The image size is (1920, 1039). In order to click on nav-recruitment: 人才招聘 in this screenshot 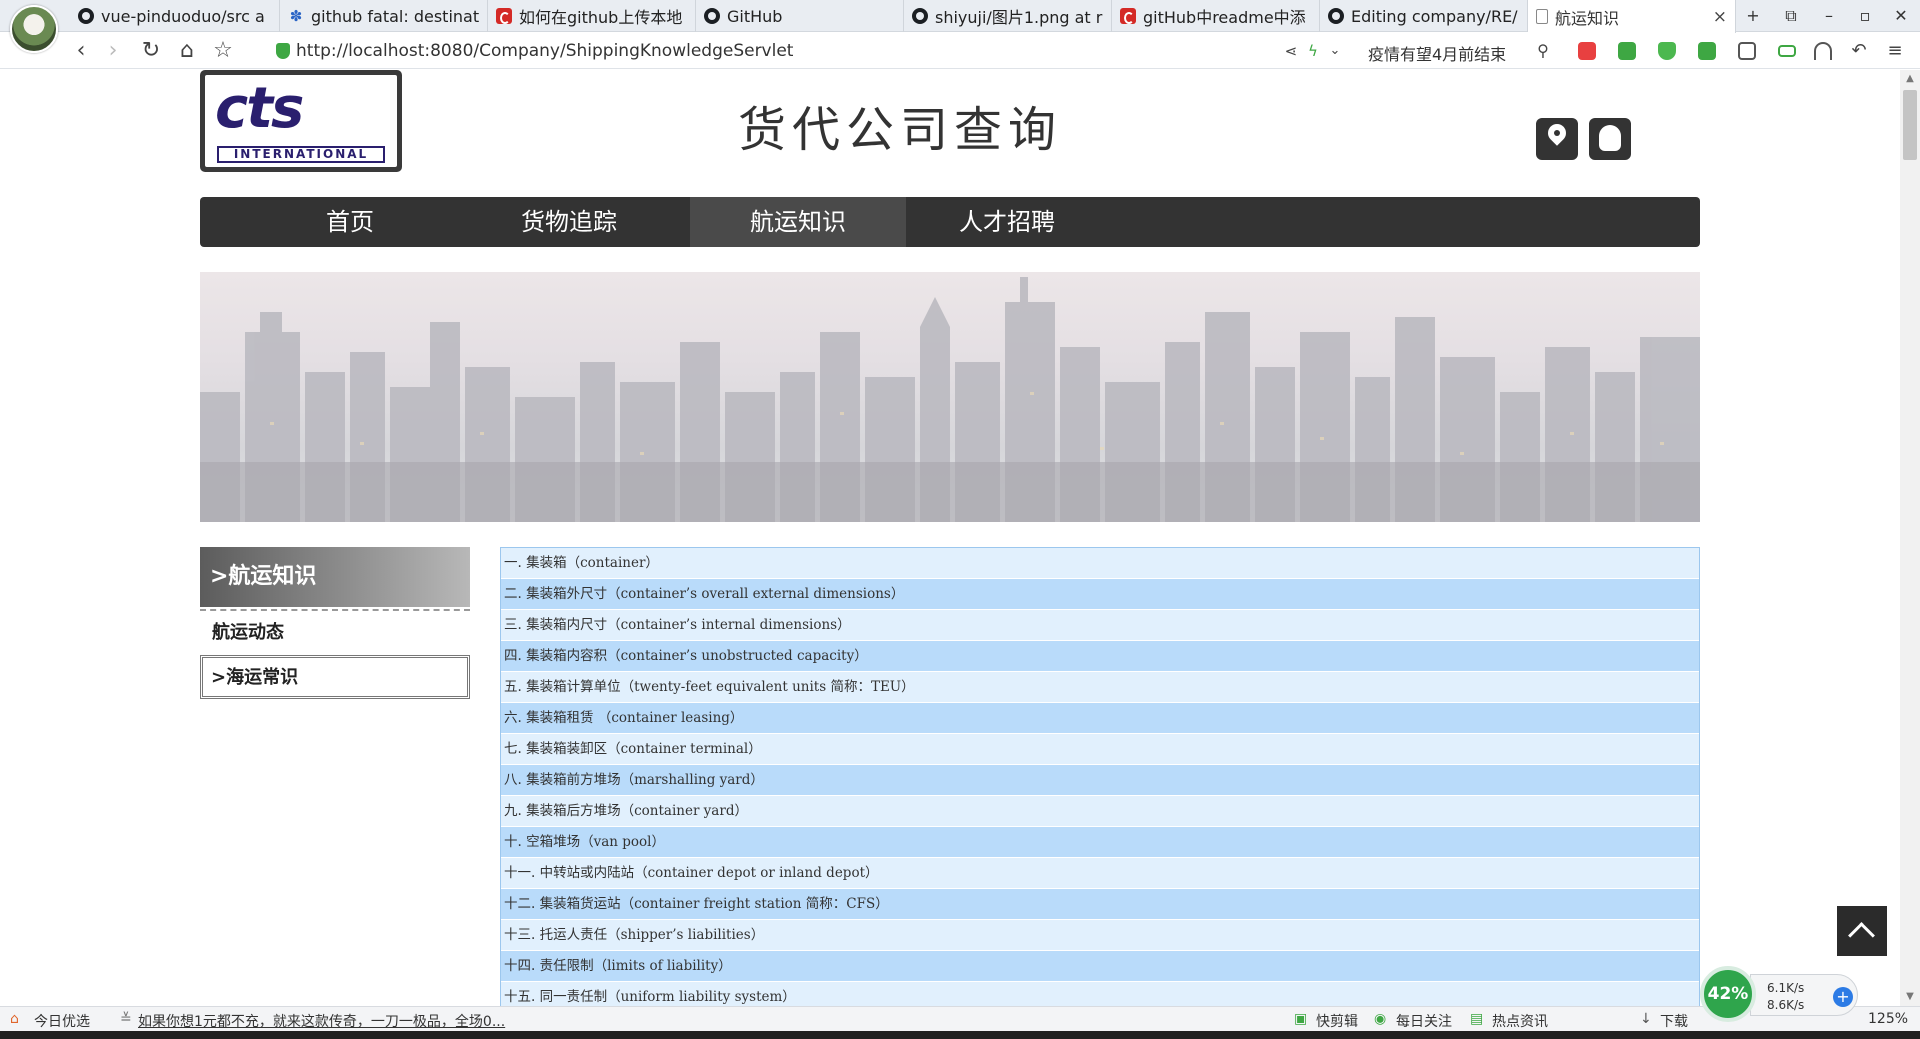, I will do `click(1007, 222)`.